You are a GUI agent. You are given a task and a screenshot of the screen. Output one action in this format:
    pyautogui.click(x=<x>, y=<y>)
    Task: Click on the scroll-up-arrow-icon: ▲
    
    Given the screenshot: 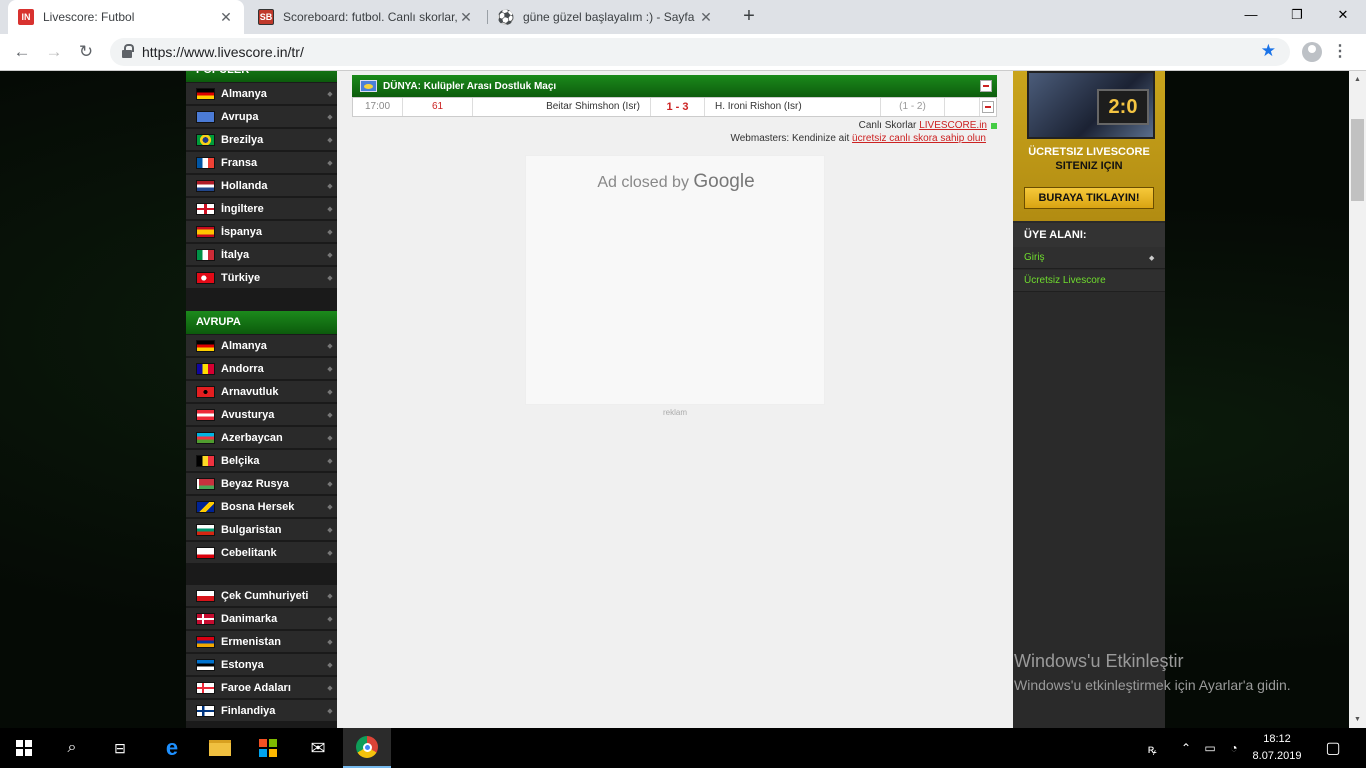 What is the action you would take?
    pyautogui.click(x=1357, y=79)
    